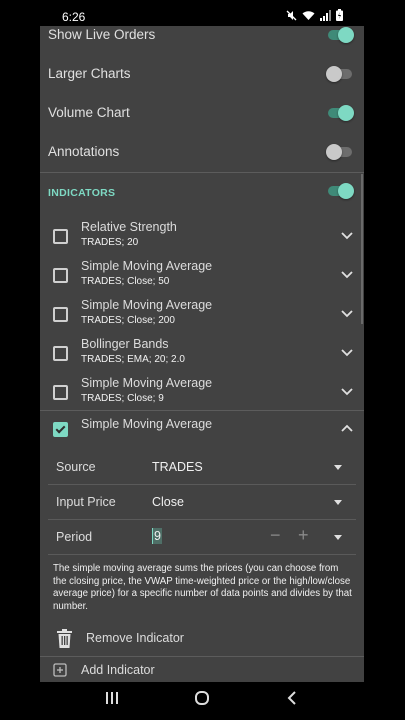 The height and width of the screenshot is (720, 405). What do you see at coordinates (362, 249) in the screenshot?
I see `scrollbar` at bounding box center [362, 249].